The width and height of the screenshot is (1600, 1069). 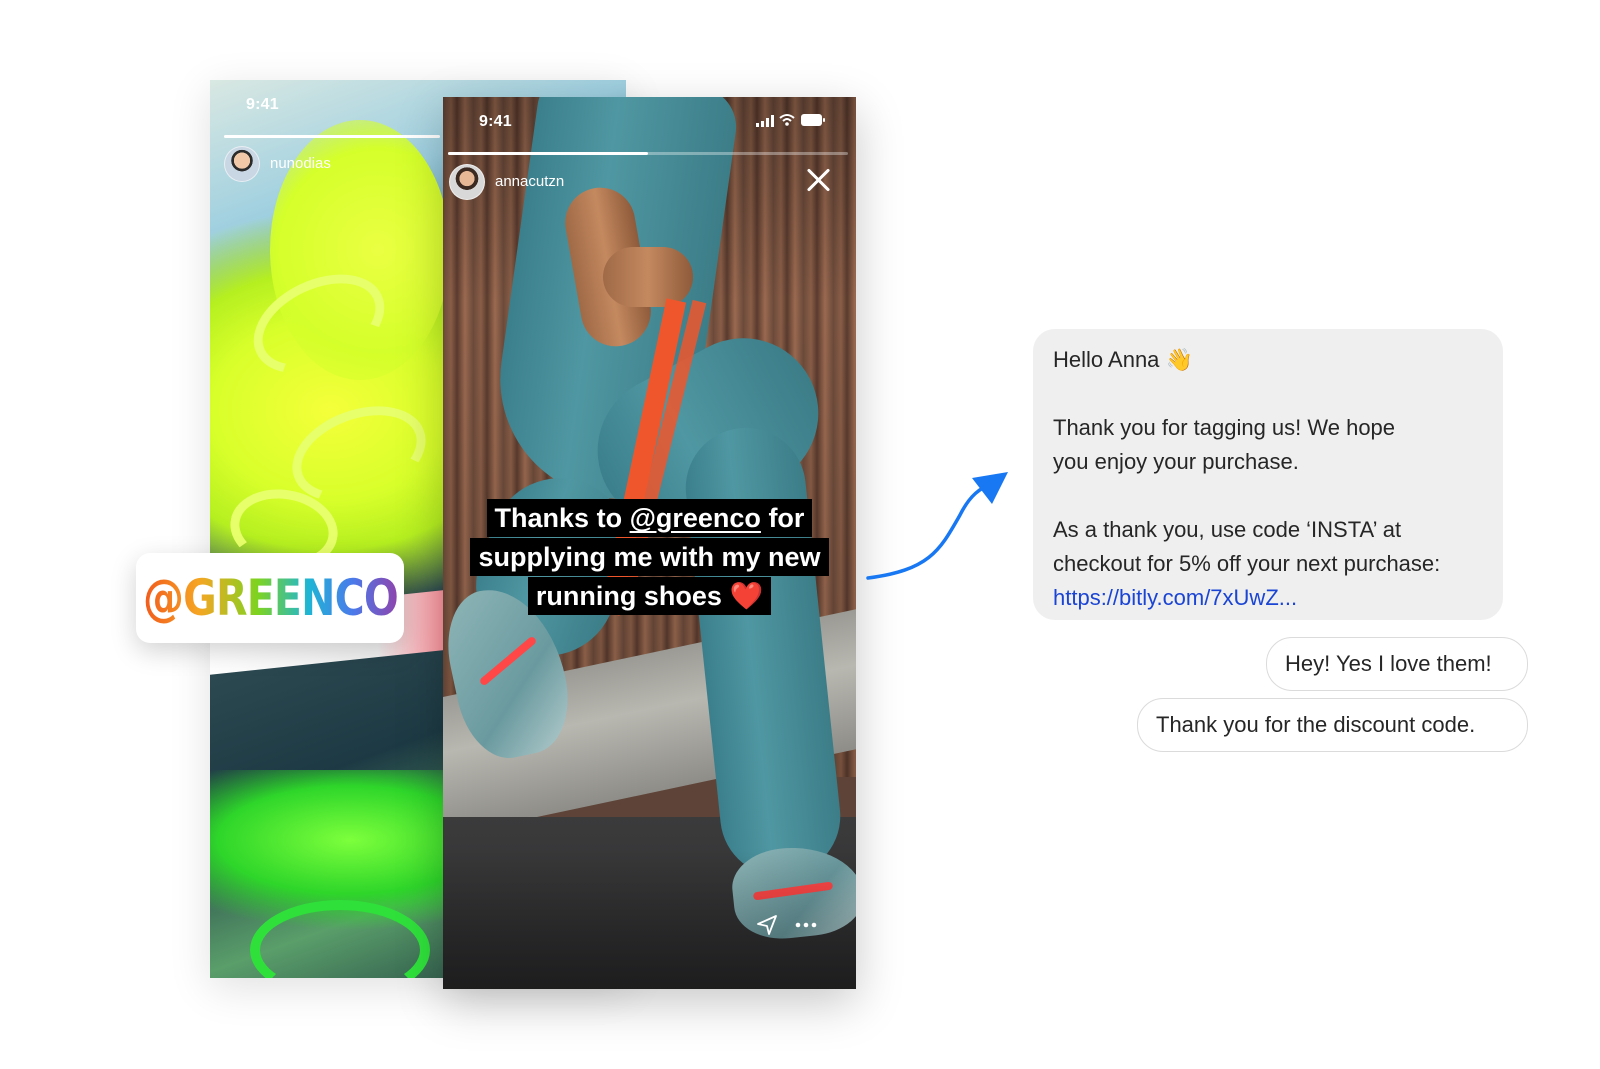 I want to click on mention-sticker: @GREENCO, so click(x=270, y=598).